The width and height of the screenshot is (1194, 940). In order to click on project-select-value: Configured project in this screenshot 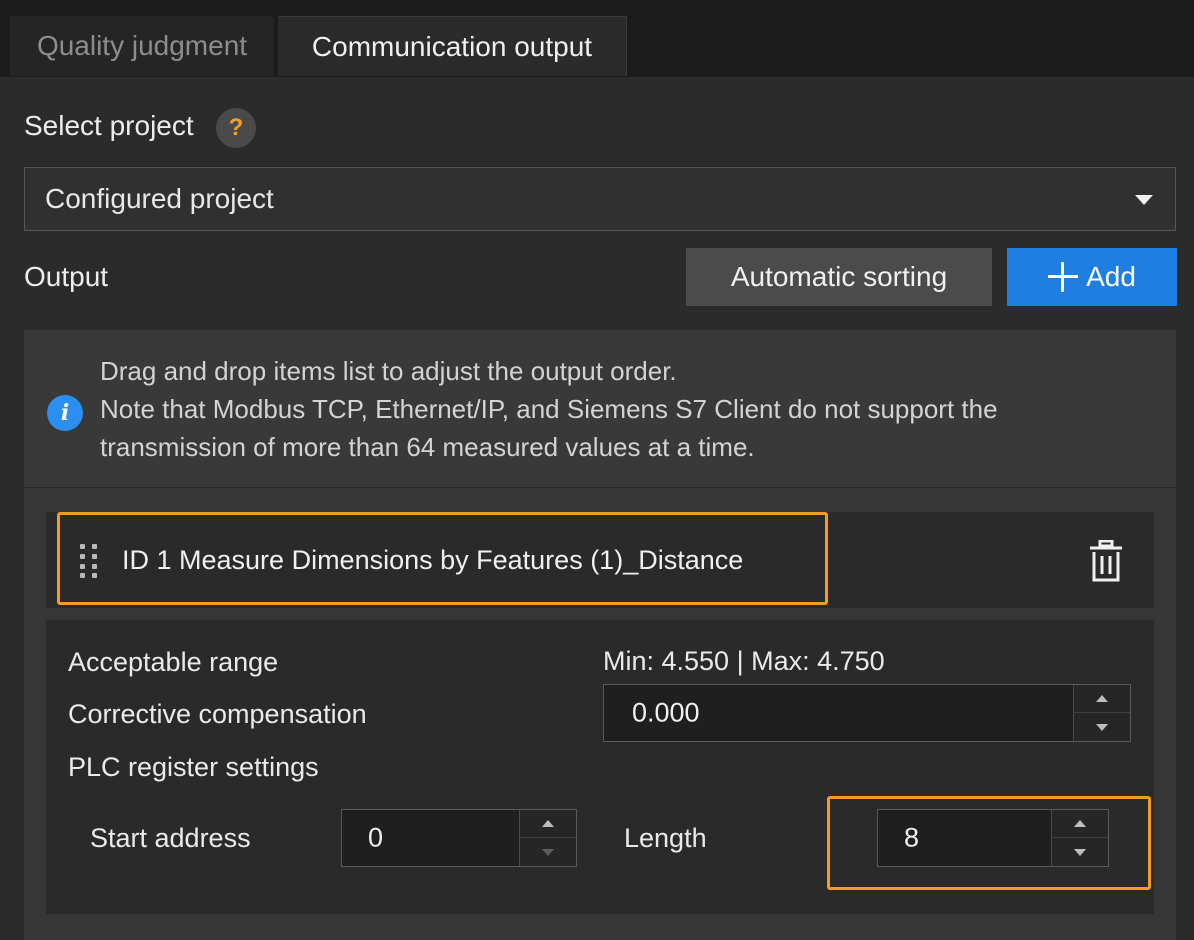, I will do `click(159, 198)`.